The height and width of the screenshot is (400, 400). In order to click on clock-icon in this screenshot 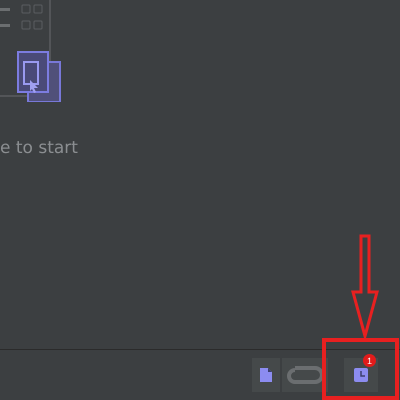, I will do `click(361, 375)`.